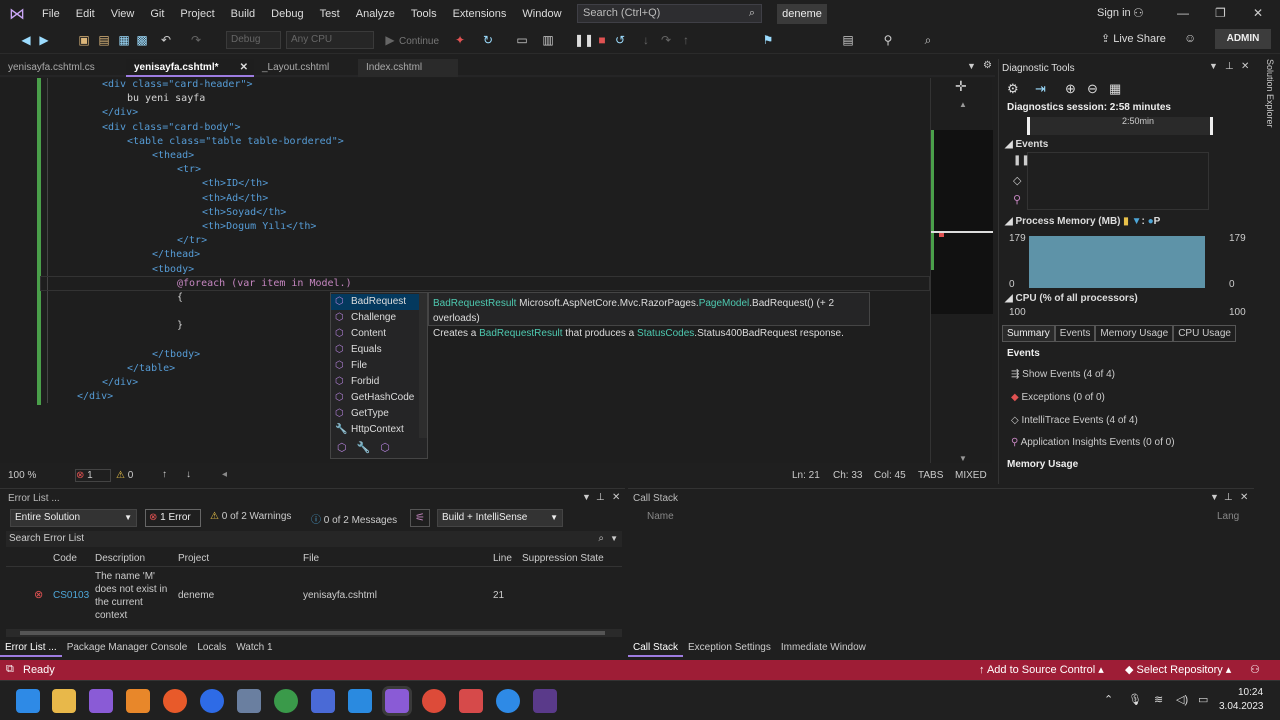  What do you see at coordinates (848, 40) in the screenshot?
I see `comment-icon: ▤` at bounding box center [848, 40].